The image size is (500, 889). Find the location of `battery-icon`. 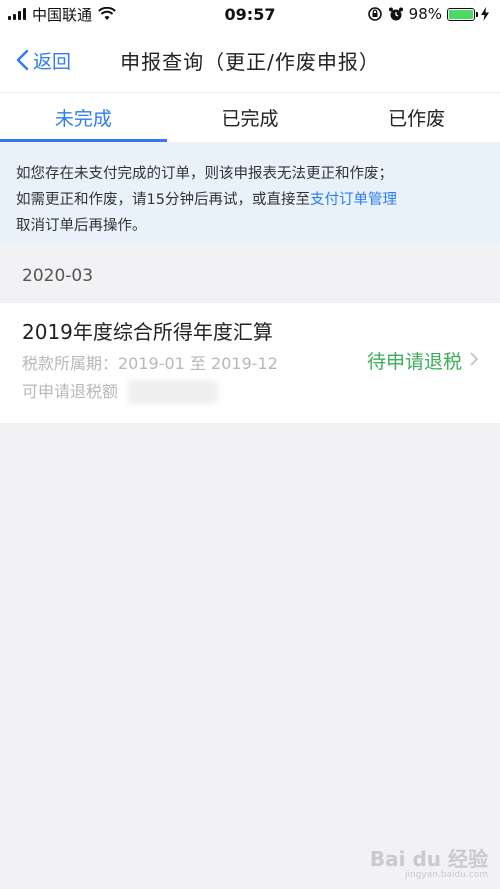

battery-icon is located at coordinates (462, 14).